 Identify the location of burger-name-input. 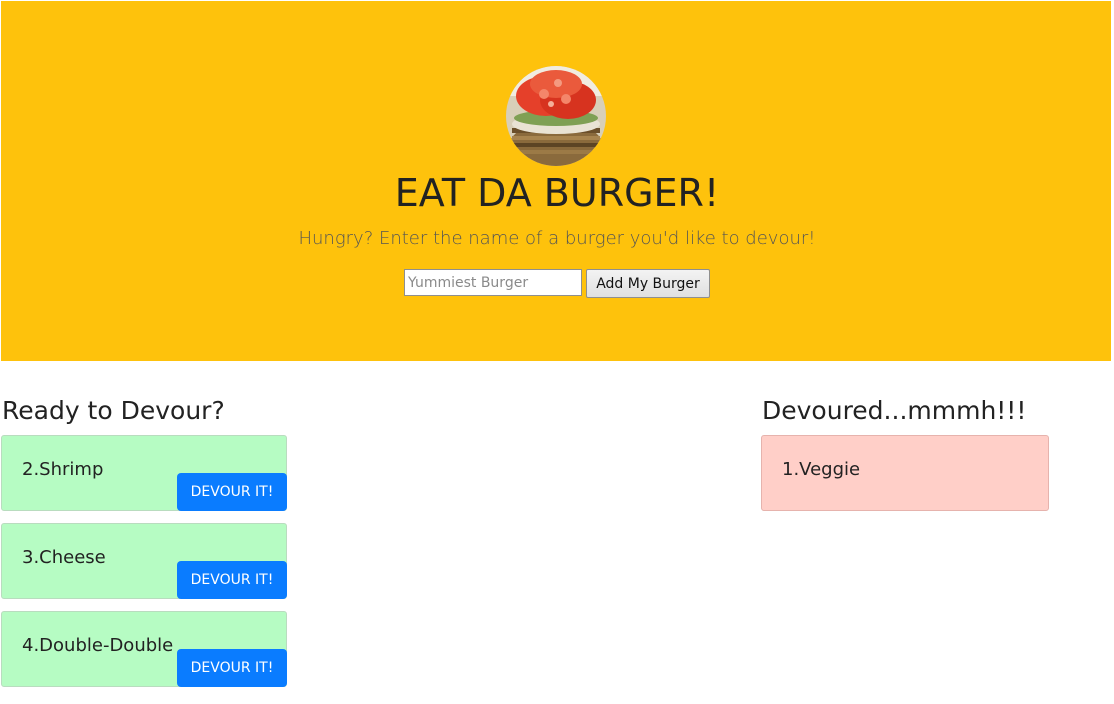
(493, 282).